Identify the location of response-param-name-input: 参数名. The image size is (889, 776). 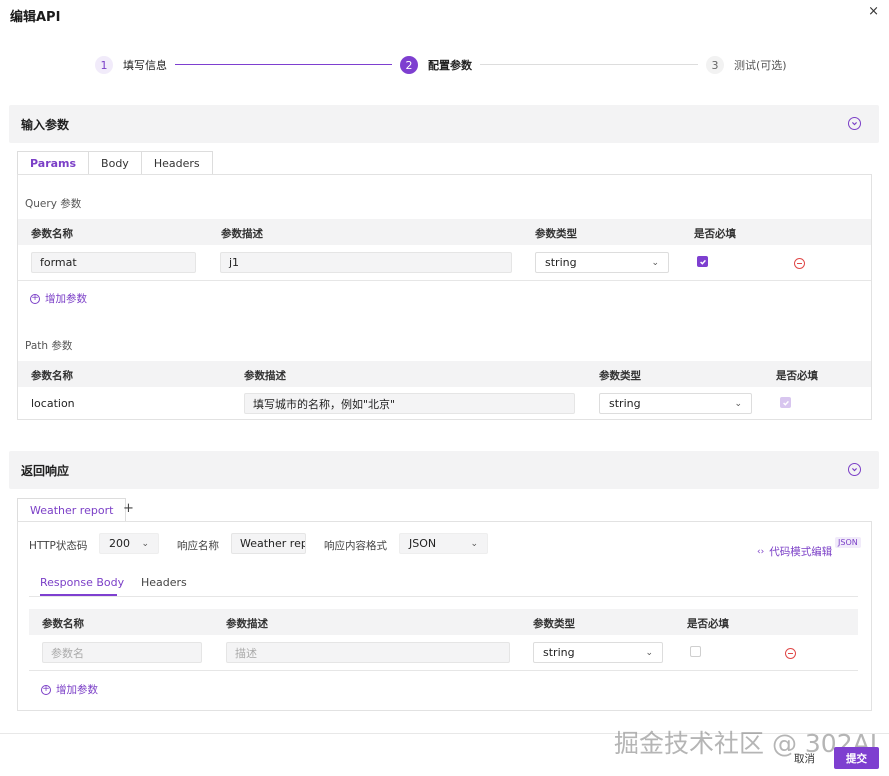
(122, 652).